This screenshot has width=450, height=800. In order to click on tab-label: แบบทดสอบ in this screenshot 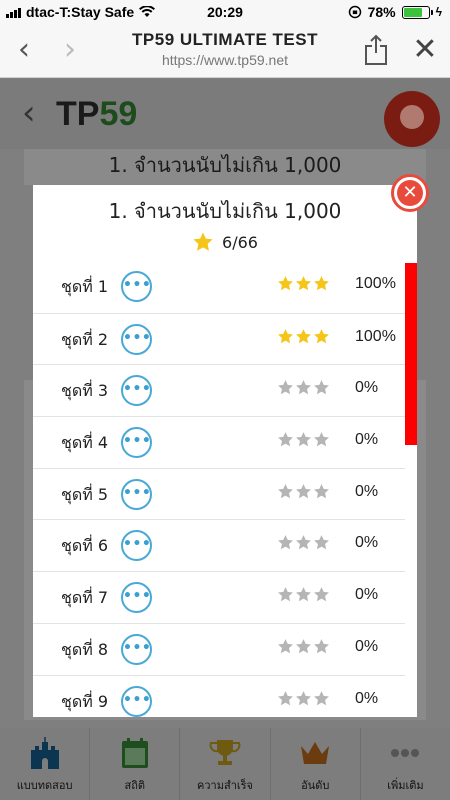, I will do `click(44, 785)`.